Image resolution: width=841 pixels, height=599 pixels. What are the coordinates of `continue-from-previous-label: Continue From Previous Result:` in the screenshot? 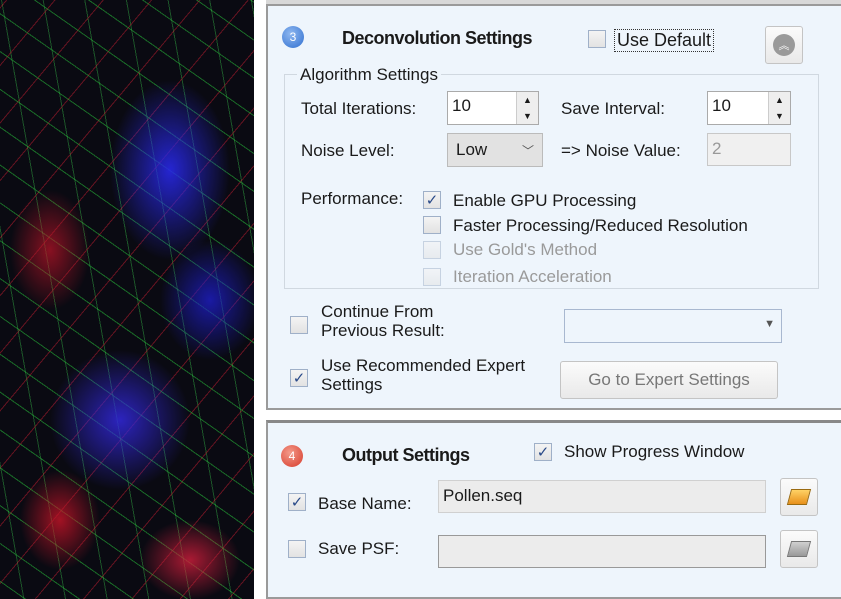 It's located at (383, 321).